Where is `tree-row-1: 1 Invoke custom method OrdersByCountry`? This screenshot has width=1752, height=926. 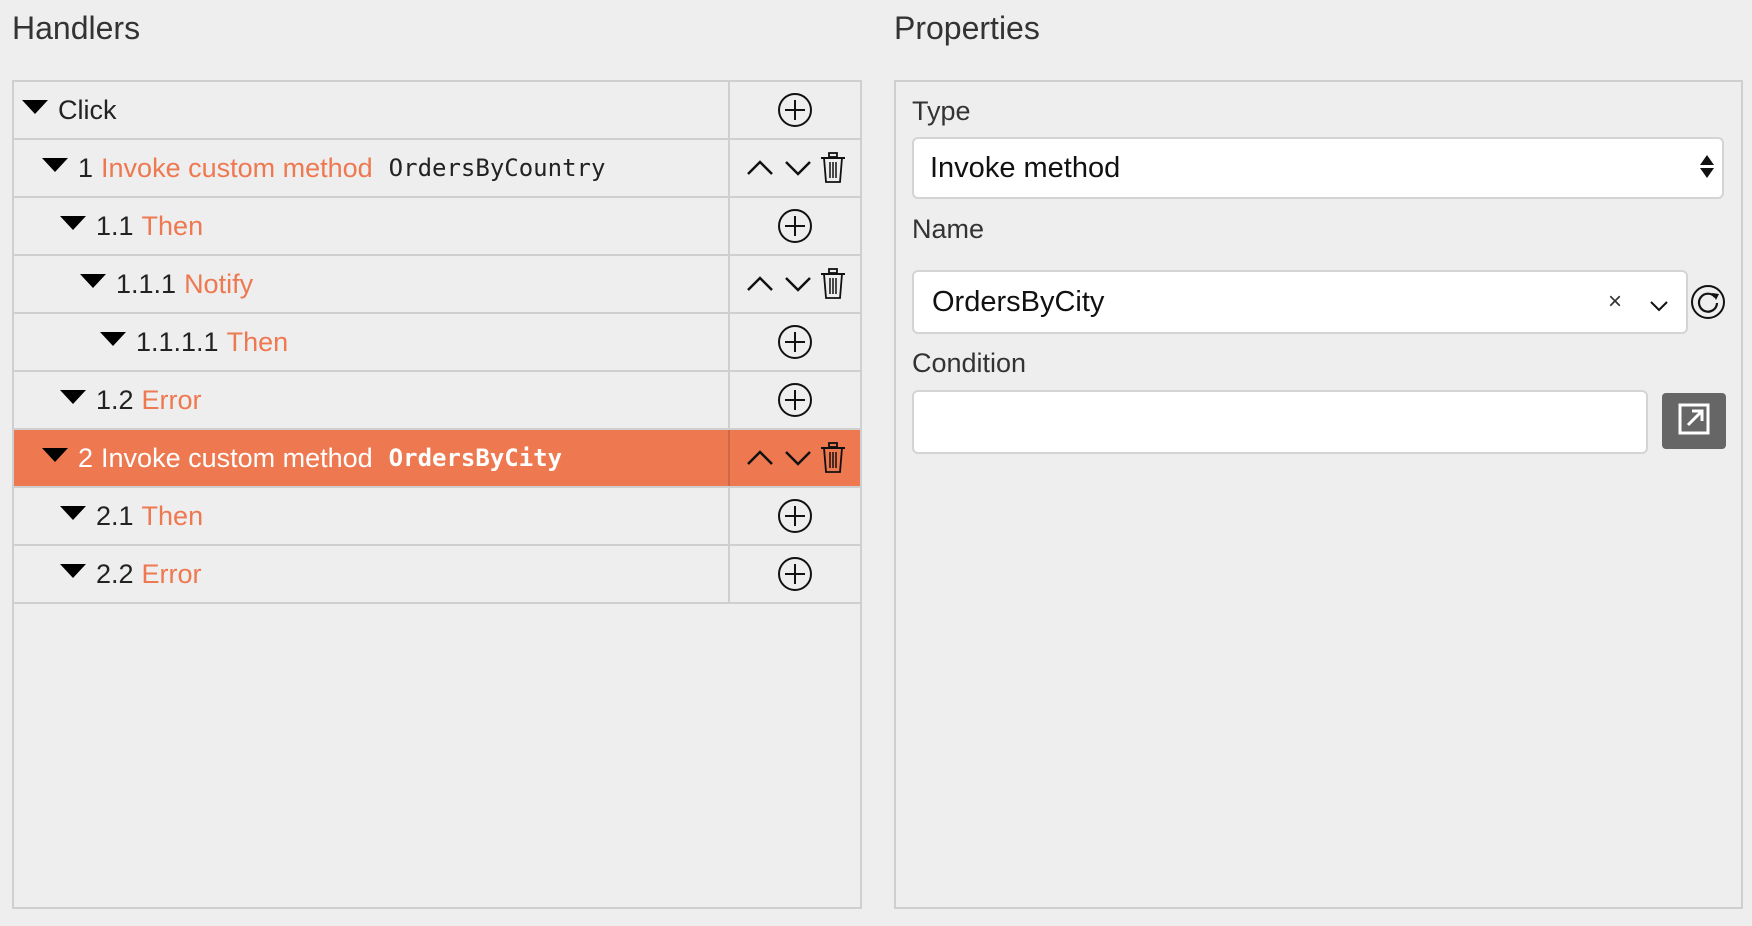 tree-row-1: 1 Invoke custom method OrdersByCountry is located at coordinates (437, 169).